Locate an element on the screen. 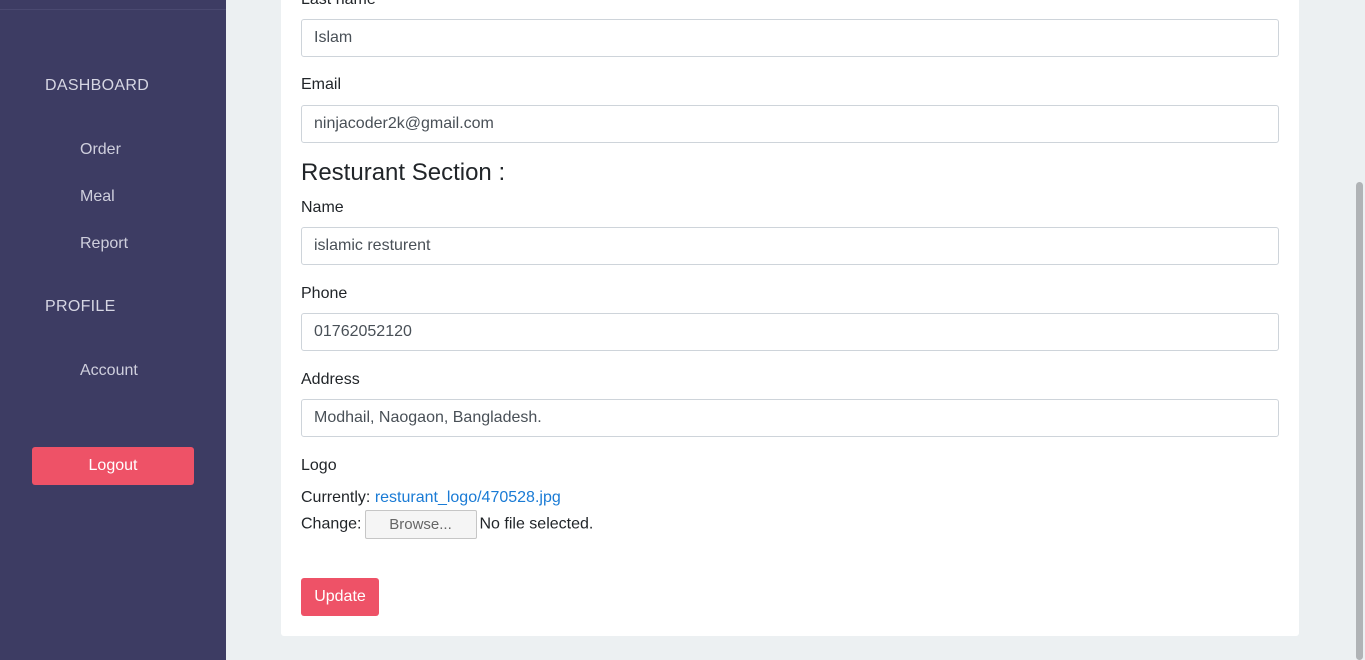  sidebar-item-order: Order is located at coordinates (100, 150).